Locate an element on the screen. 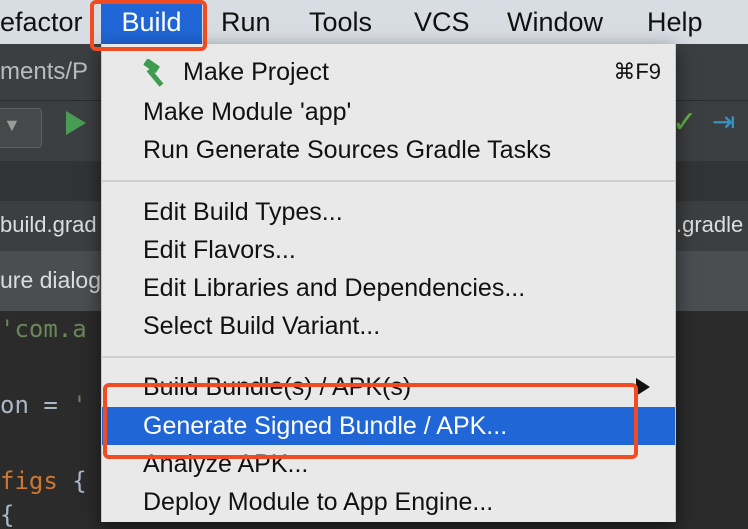 The image size is (748, 529). menu-item-make-module: Make Module 'app' is located at coordinates (388, 112).